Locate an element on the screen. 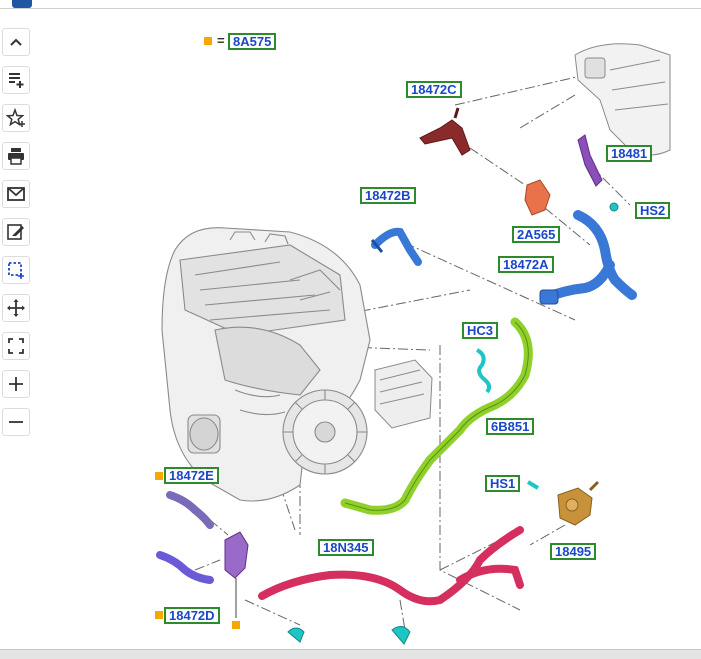 Image resolution: width=701 pixels, height=659 pixels. clip-HS2 is located at coordinates (614, 207).